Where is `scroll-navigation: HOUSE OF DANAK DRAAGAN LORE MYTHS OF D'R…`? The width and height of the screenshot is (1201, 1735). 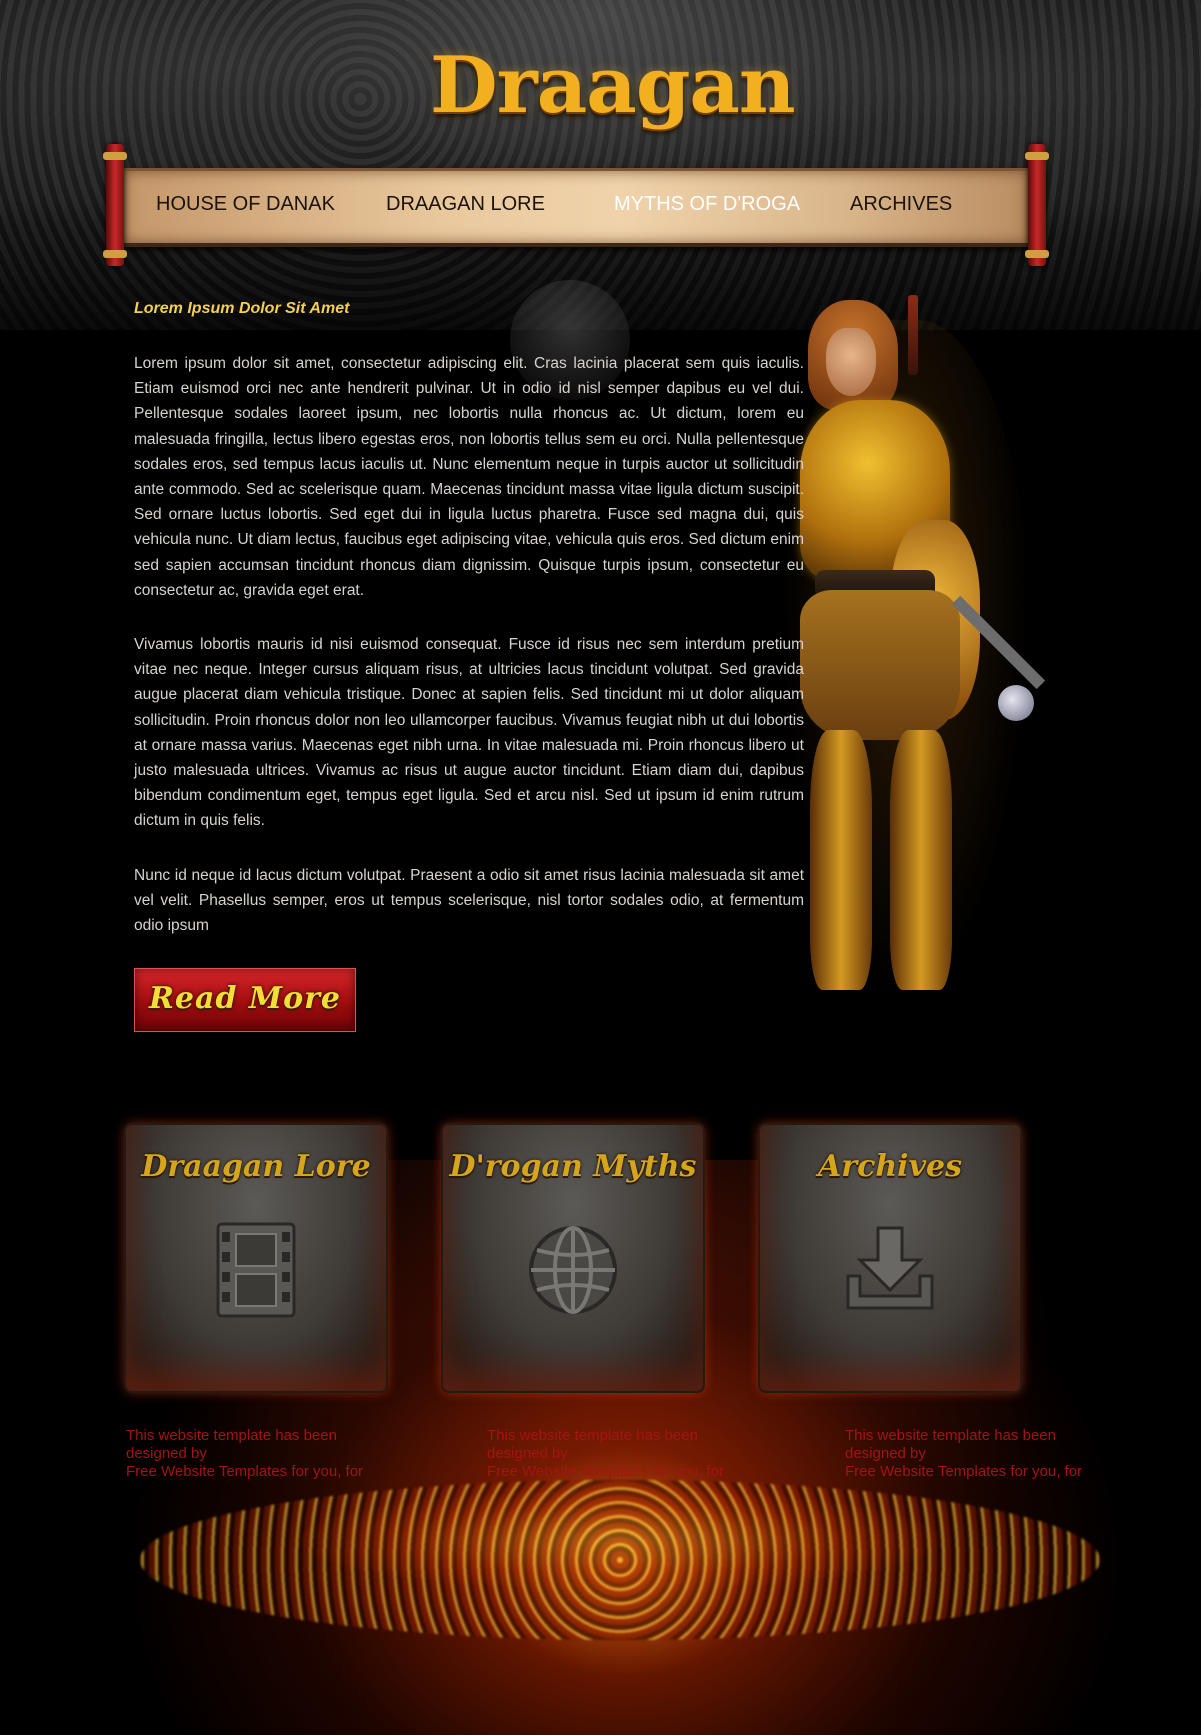 scroll-navigation: HOUSE OF DANAK DRAAGAN LORE MYTHS OF D'R… is located at coordinates (576, 205).